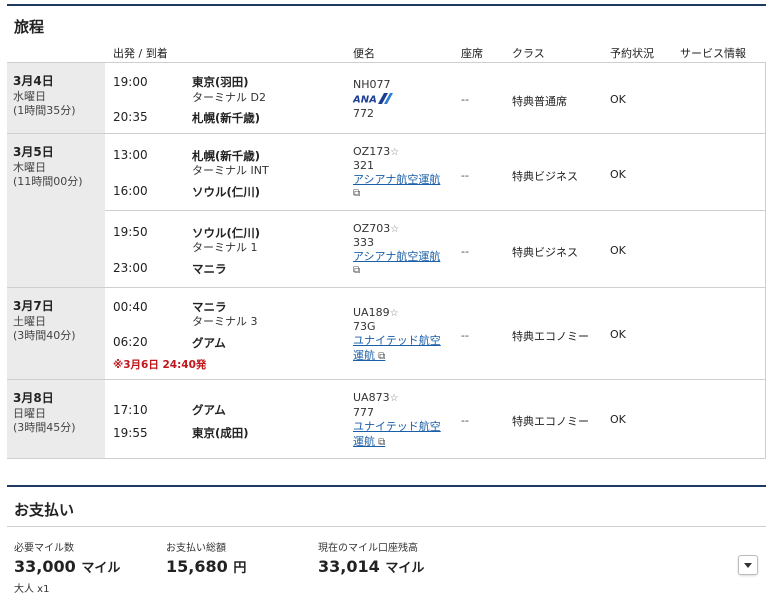  What do you see at coordinates (765, 260) in the screenshot?
I see `table-right-border` at bounding box center [765, 260].